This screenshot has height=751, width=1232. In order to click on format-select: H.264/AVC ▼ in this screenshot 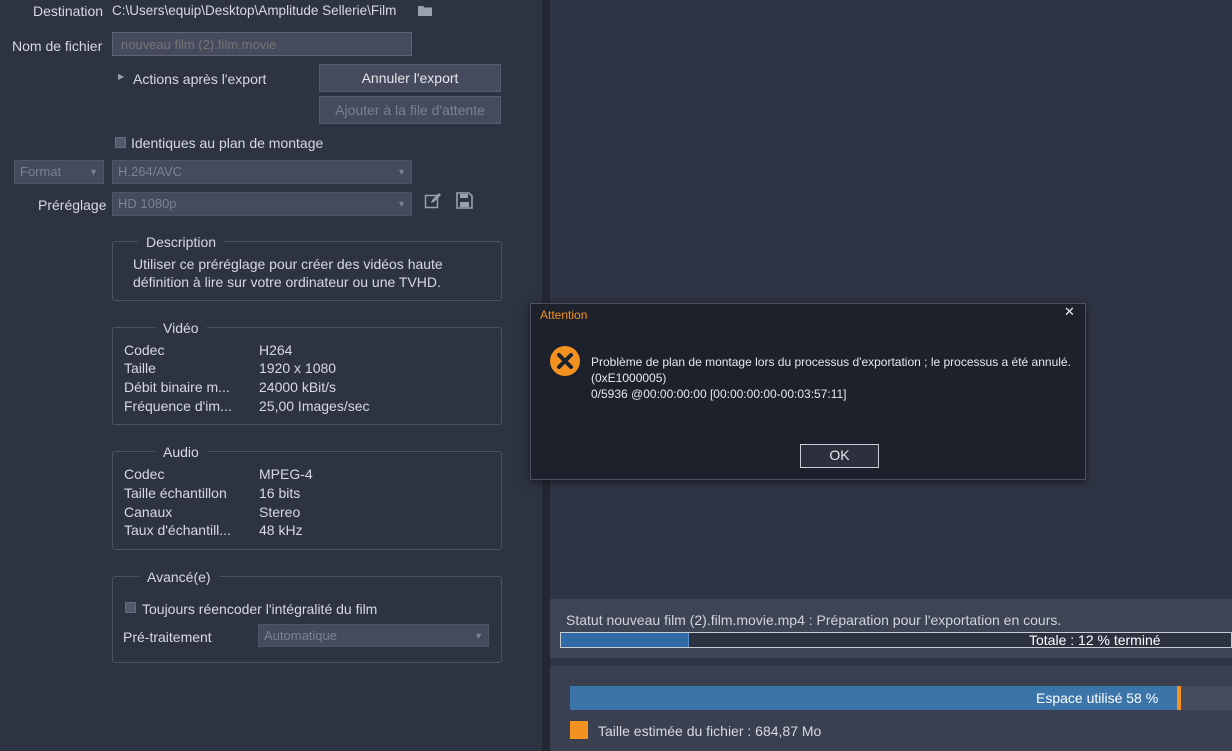, I will do `click(262, 172)`.